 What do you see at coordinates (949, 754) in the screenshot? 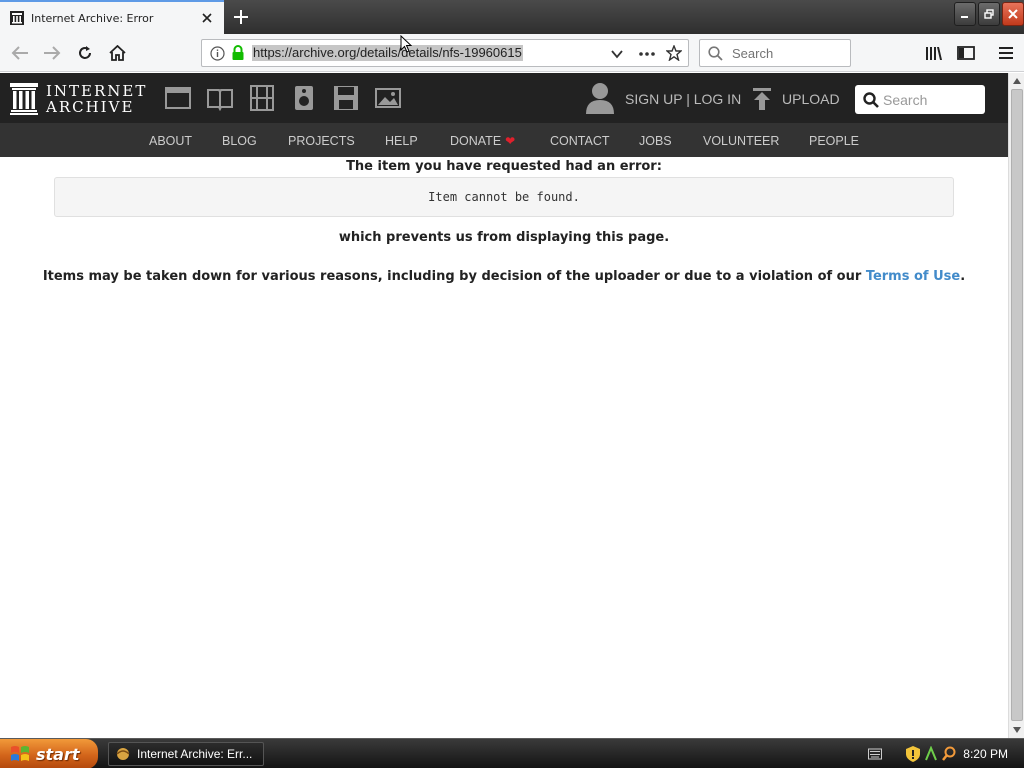
I see `magnifier-tray-icon` at bounding box center [949, 754].